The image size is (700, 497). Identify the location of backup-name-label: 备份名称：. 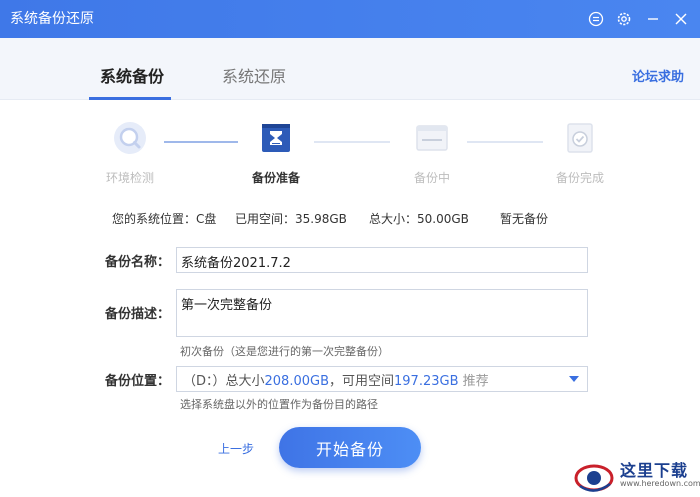
(138, 262).